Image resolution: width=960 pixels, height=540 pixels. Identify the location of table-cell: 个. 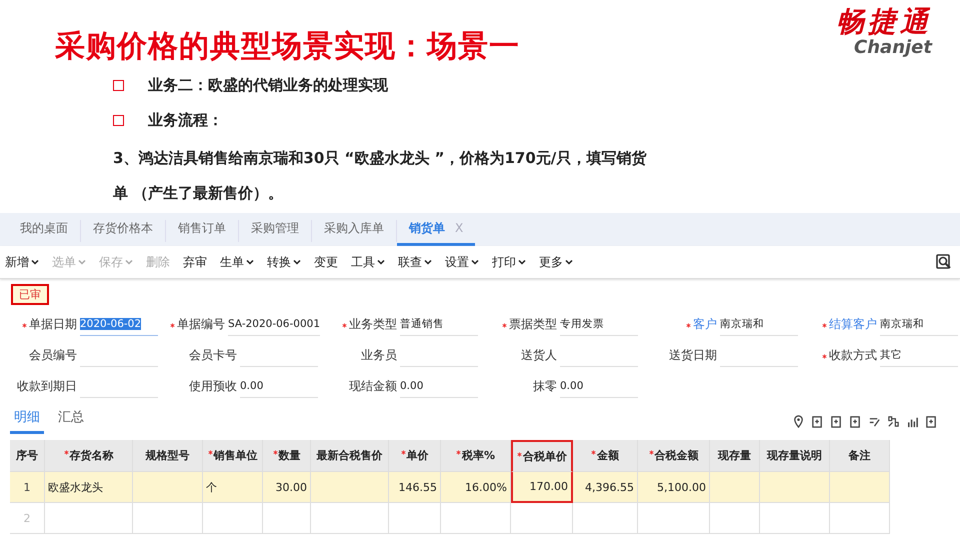
(233, 487).